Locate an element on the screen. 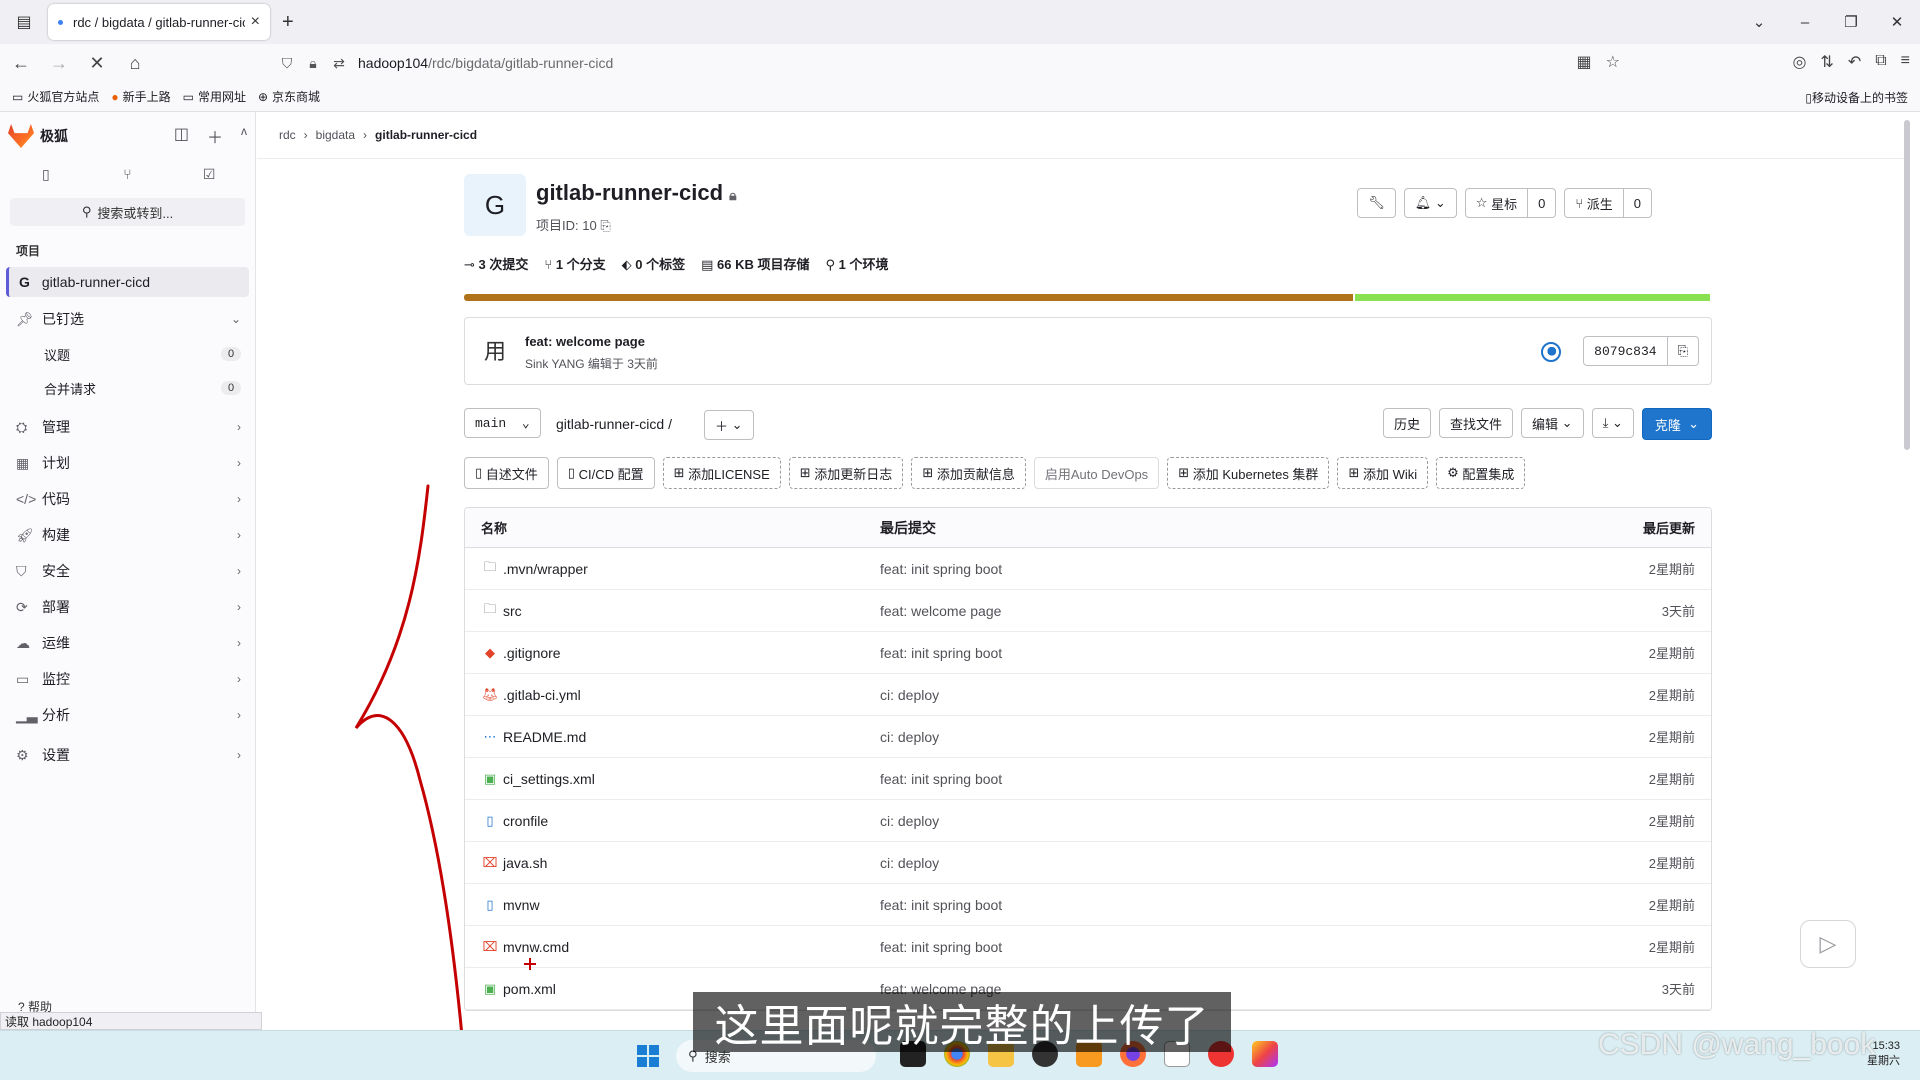 The image size is (1920, 1080). copy-sha-button: ⎘ is located at coordinates (1683, 351).